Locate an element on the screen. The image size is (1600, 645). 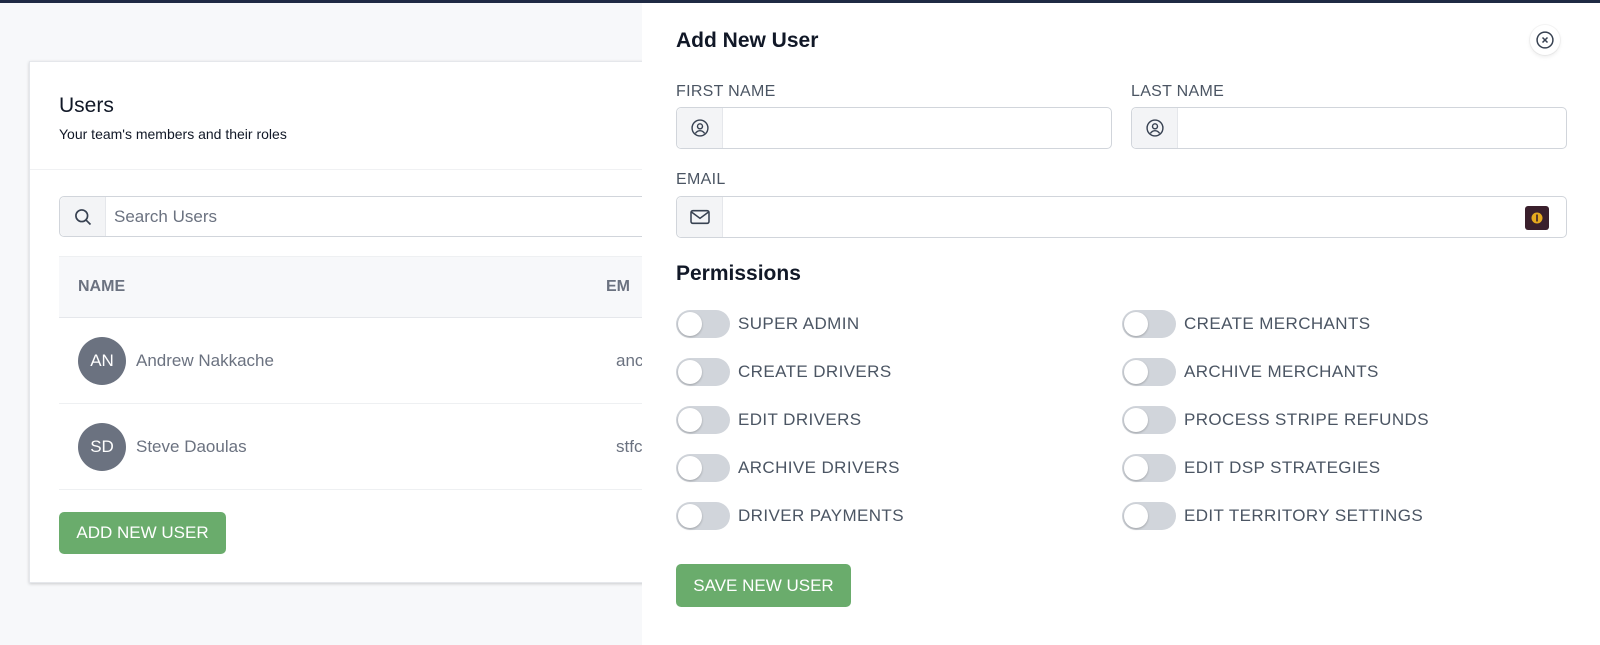
password-manager-icon is located at coordinates (1537, 218).